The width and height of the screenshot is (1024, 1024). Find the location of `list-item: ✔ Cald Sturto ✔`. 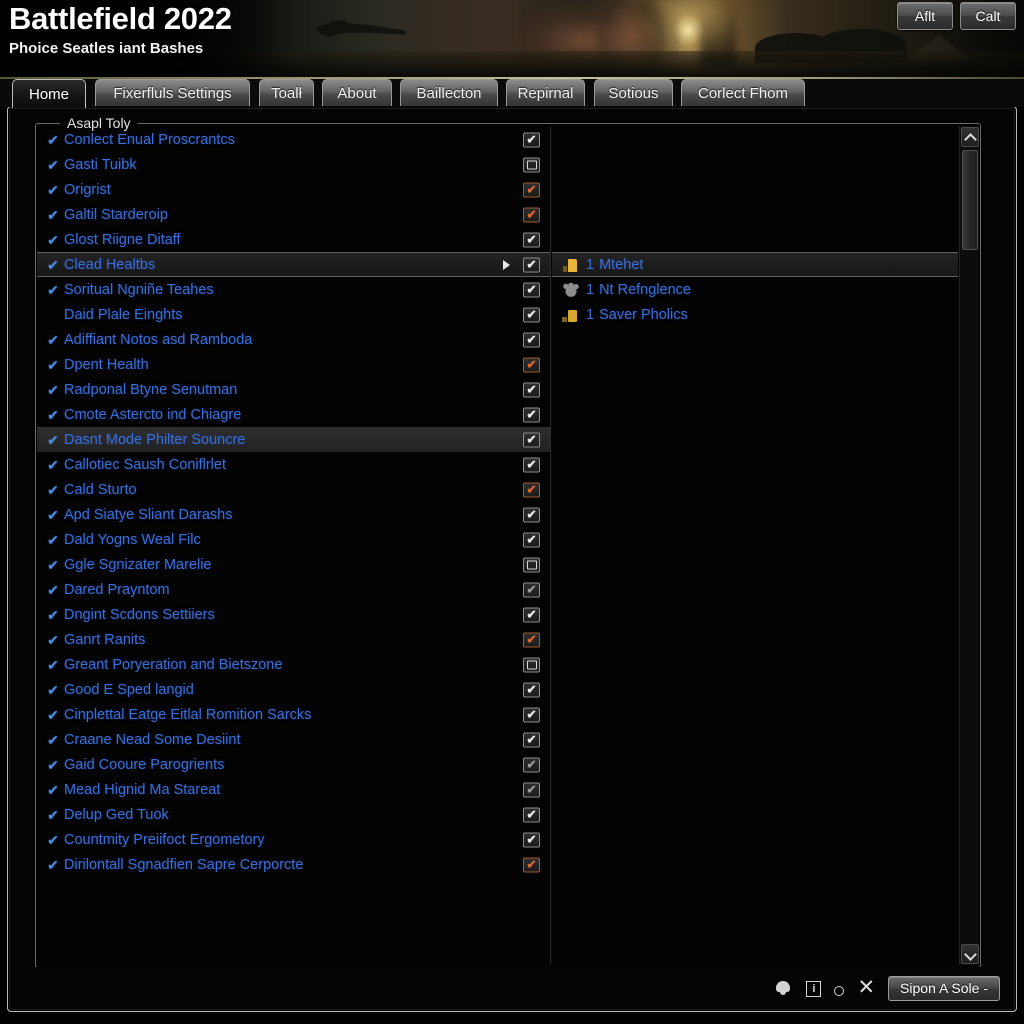

list-item: ✔ Cald Sturto ✔ is located at coordinates (293, 489).